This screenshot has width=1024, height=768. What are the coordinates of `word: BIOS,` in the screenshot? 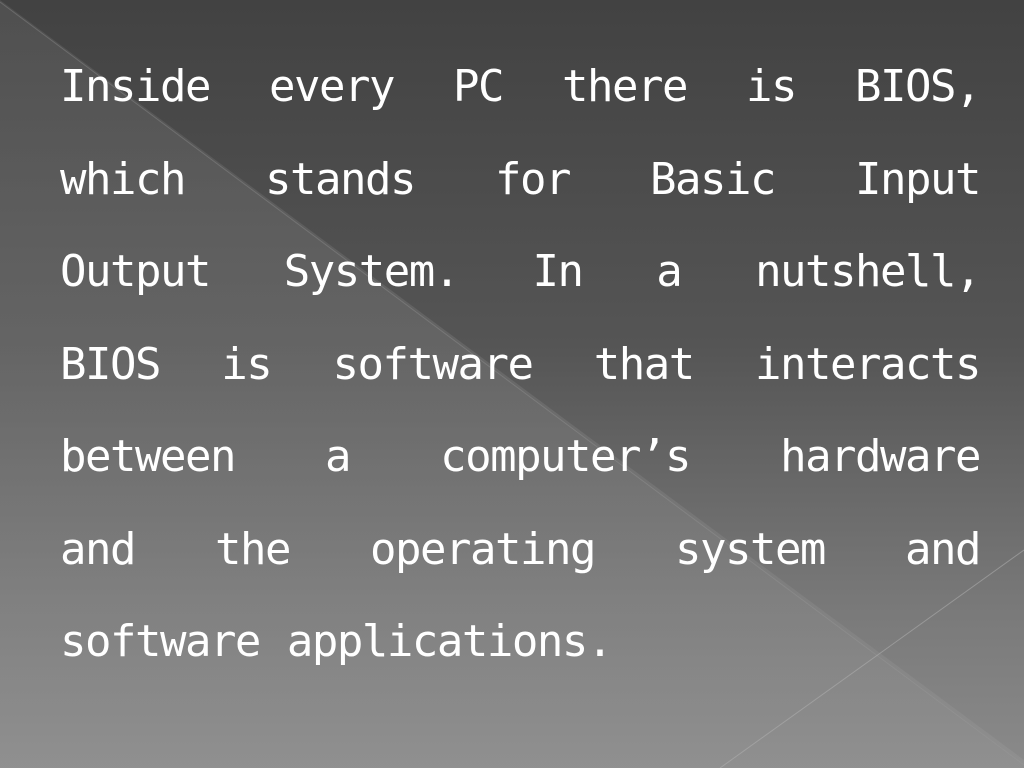 It's located at (917, 86).